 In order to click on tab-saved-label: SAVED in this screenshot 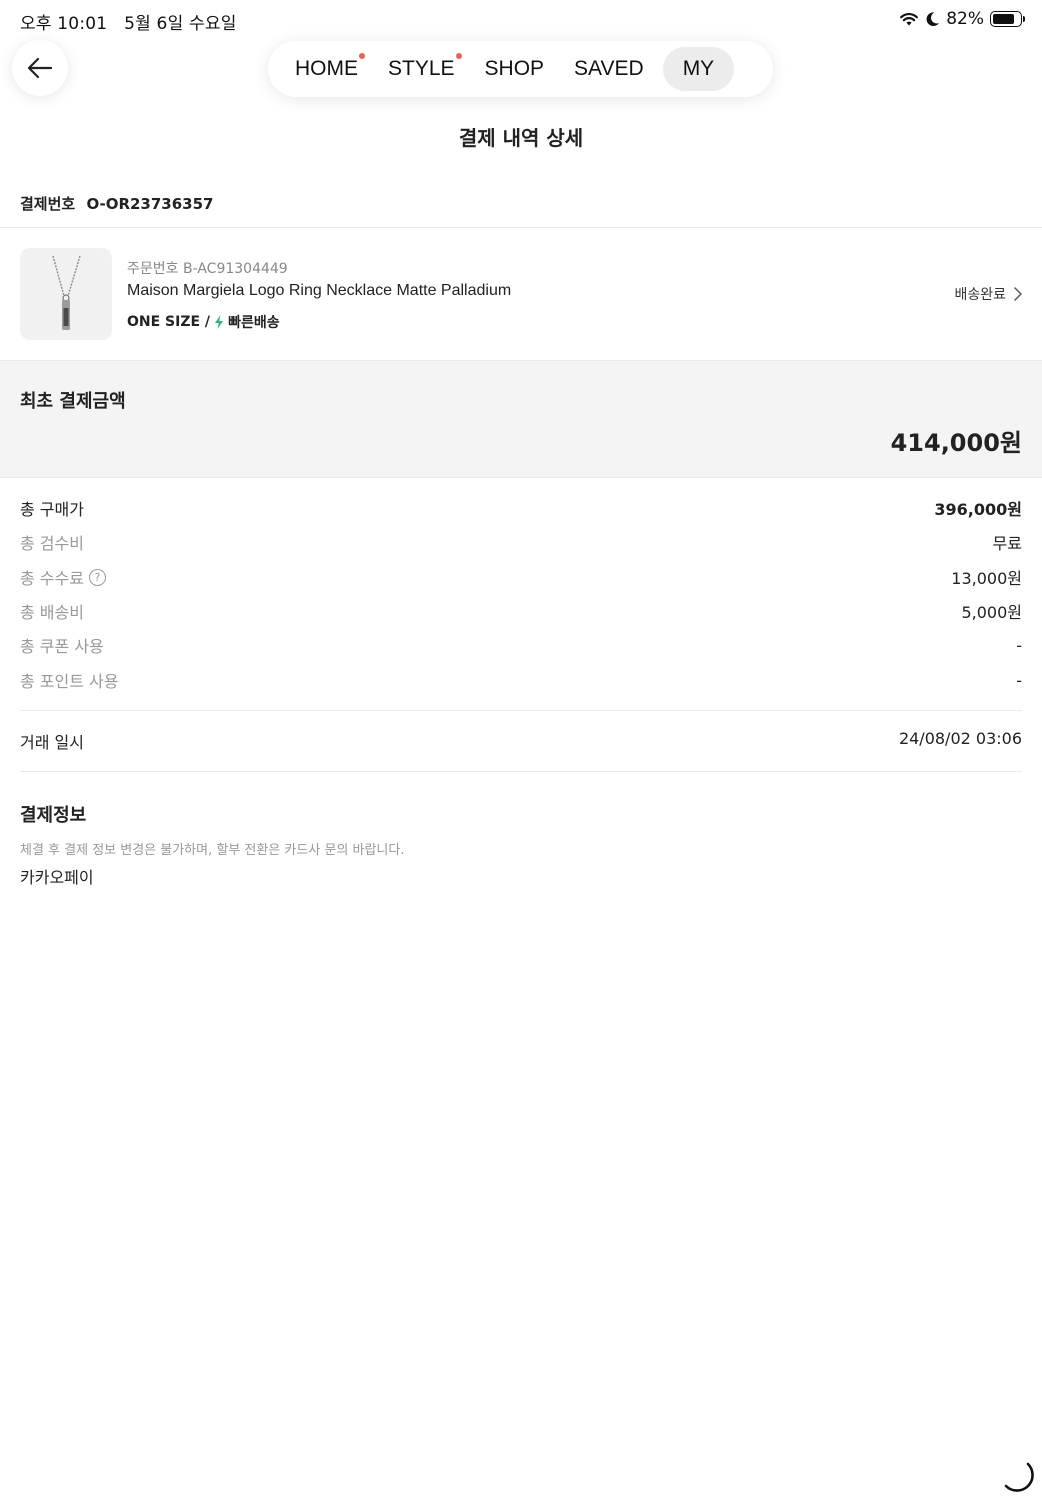, I will do `click(609, 68)`.